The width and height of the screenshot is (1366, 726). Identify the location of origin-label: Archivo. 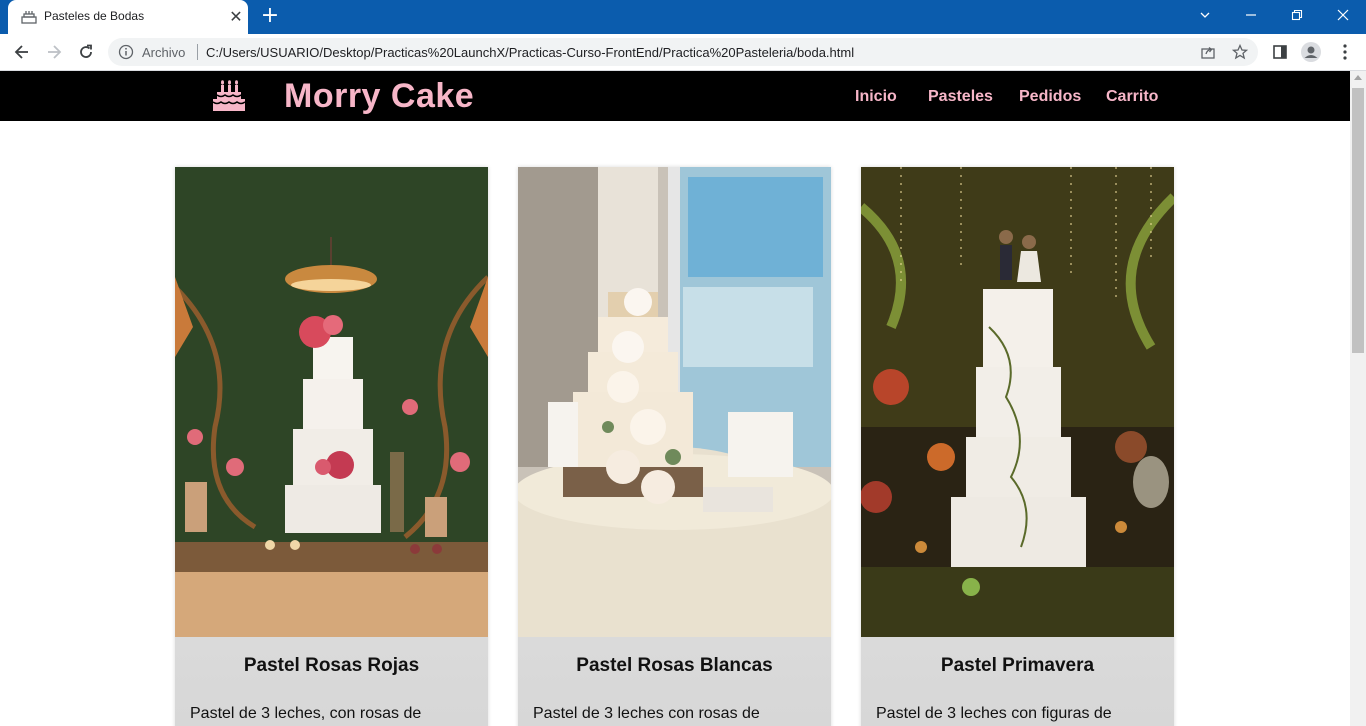
(164, 52).